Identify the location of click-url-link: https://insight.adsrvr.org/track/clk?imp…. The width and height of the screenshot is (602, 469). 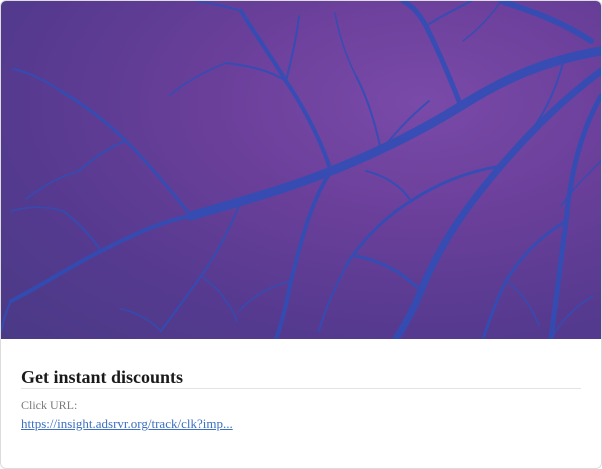
(127, 424).